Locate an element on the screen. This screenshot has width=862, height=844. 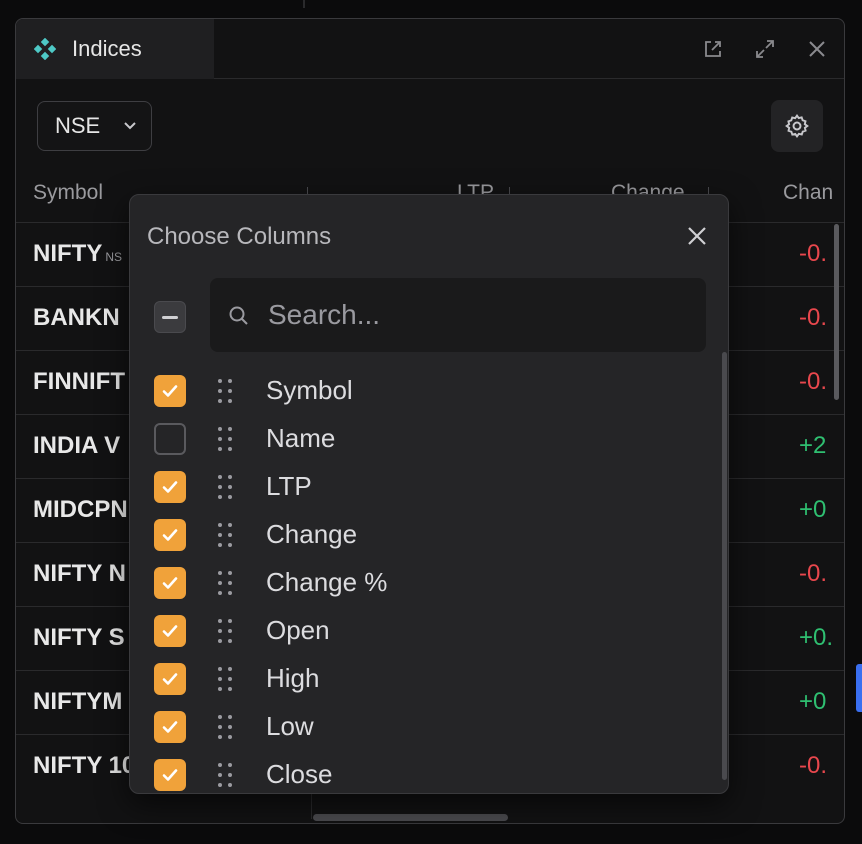
modal-title: Choose Columns is located at coordinates (239, 236).